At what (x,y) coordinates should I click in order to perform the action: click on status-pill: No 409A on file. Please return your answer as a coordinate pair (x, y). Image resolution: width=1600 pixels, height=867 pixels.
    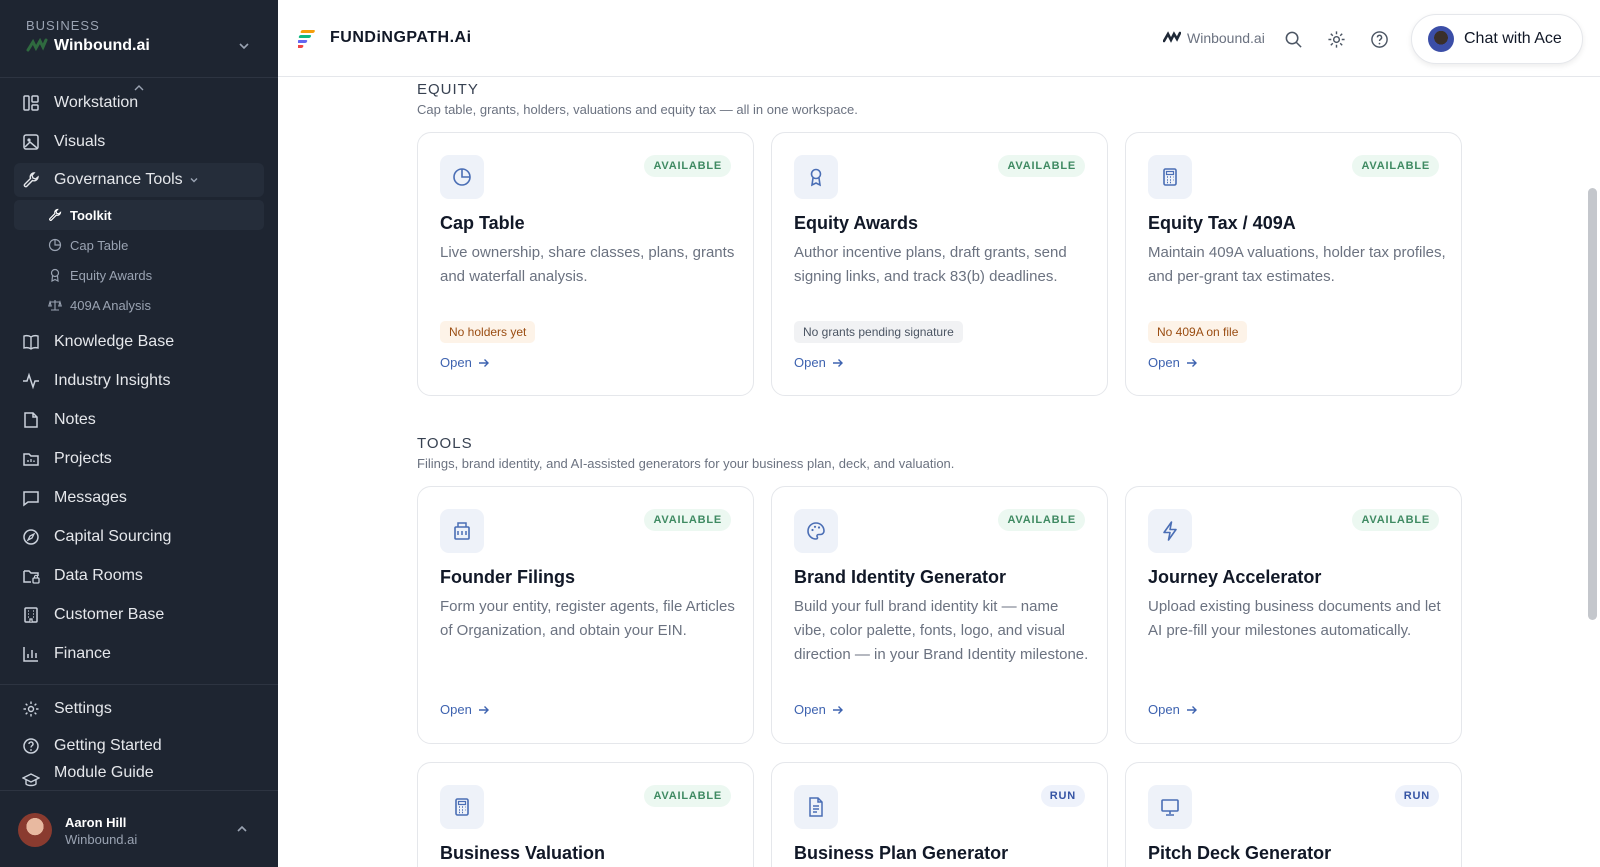
    Looking at the image, I should click on (1198, 332).